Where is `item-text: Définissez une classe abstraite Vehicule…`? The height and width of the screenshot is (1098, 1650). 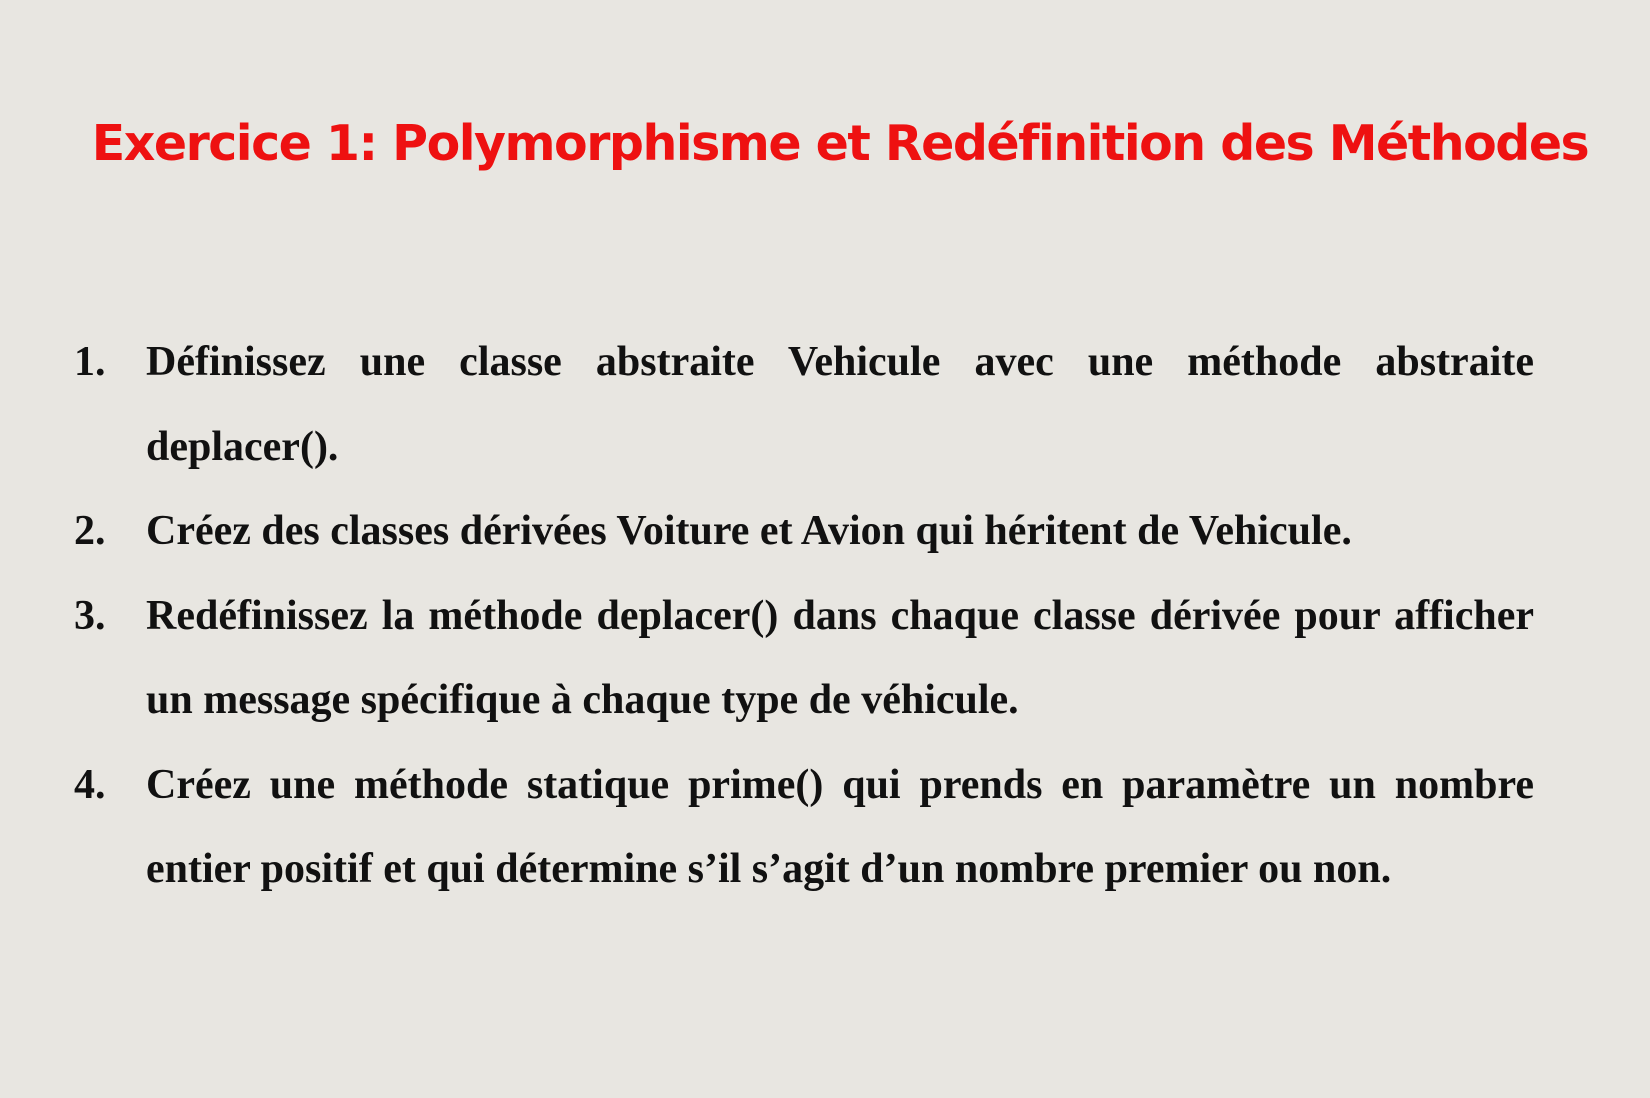
item-text: Définissez une classe abstraite Vehicule… is located at coordinates (840, 404).